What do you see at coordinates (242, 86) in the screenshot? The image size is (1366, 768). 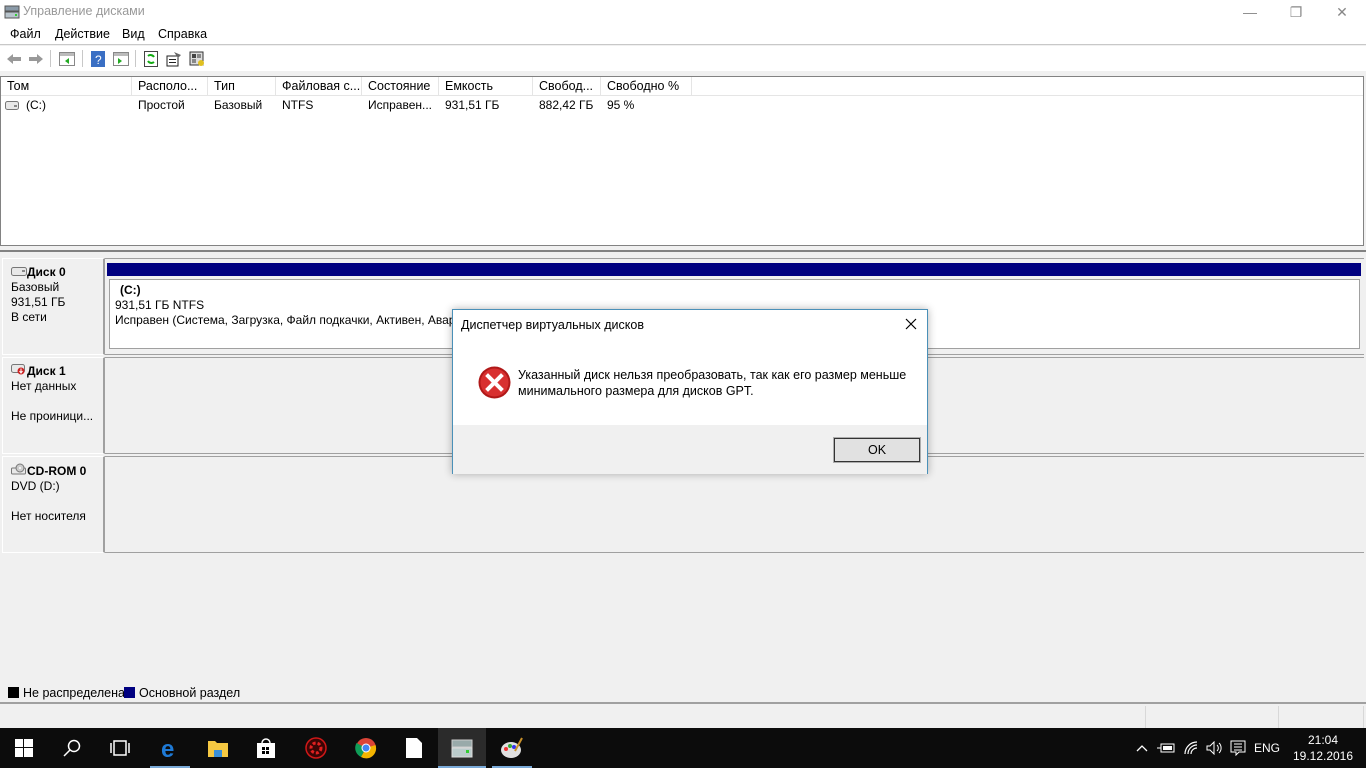 I see `column-header-type: Тип` at bounding box center [242, 86].